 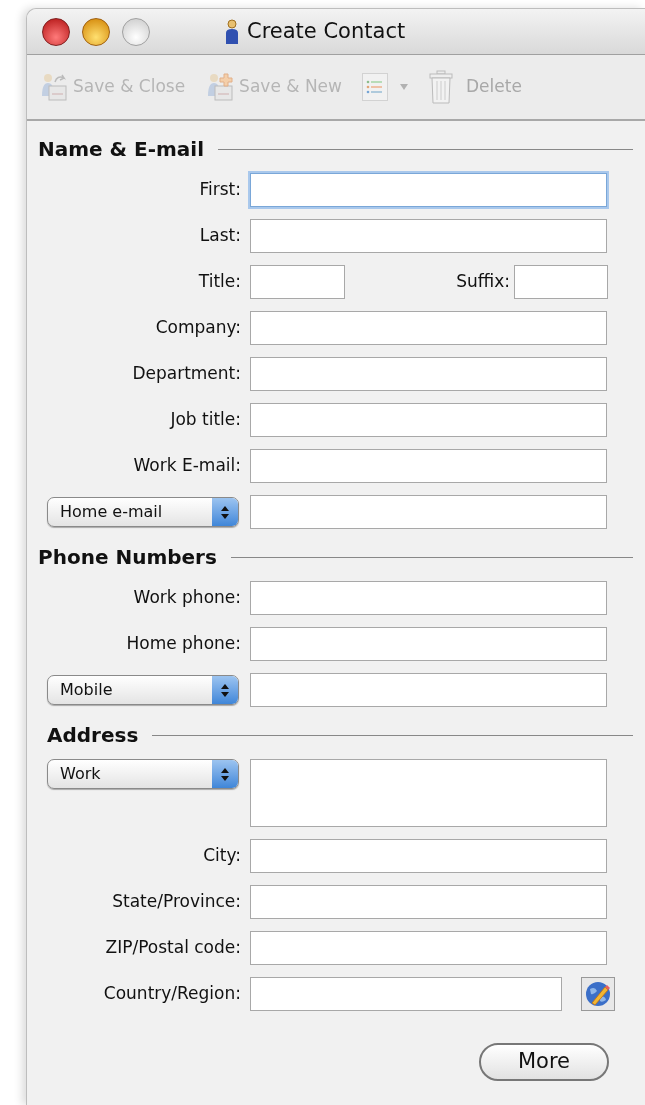 What do you see at coordinates (219, 236) in the screenshot?
I see `field-label: Last:` at bounding box center [219, 236].